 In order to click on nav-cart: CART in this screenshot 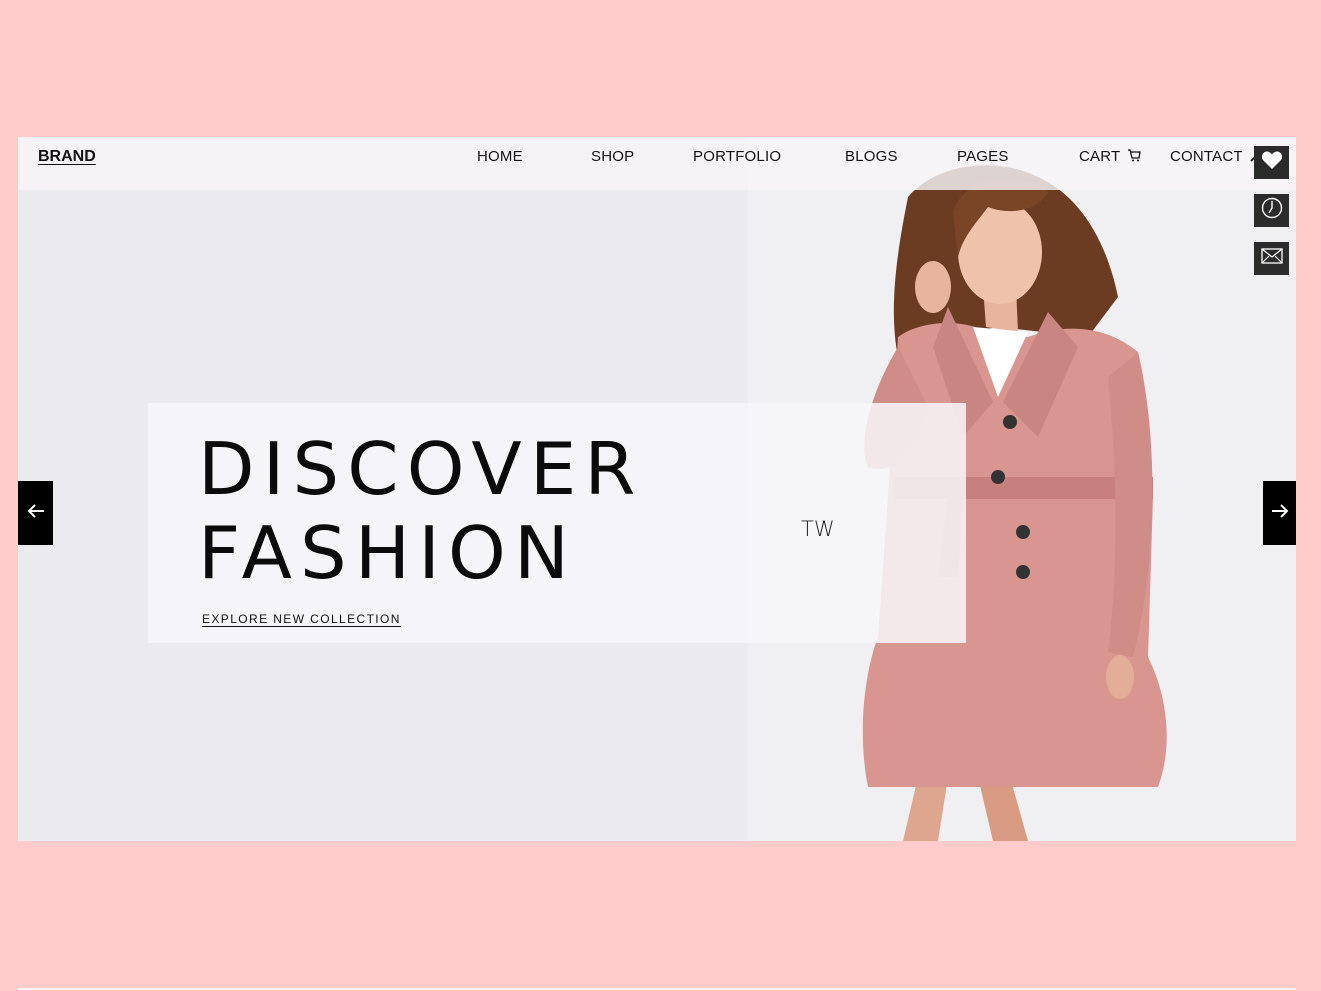, I will do `click(1110, 157)`.